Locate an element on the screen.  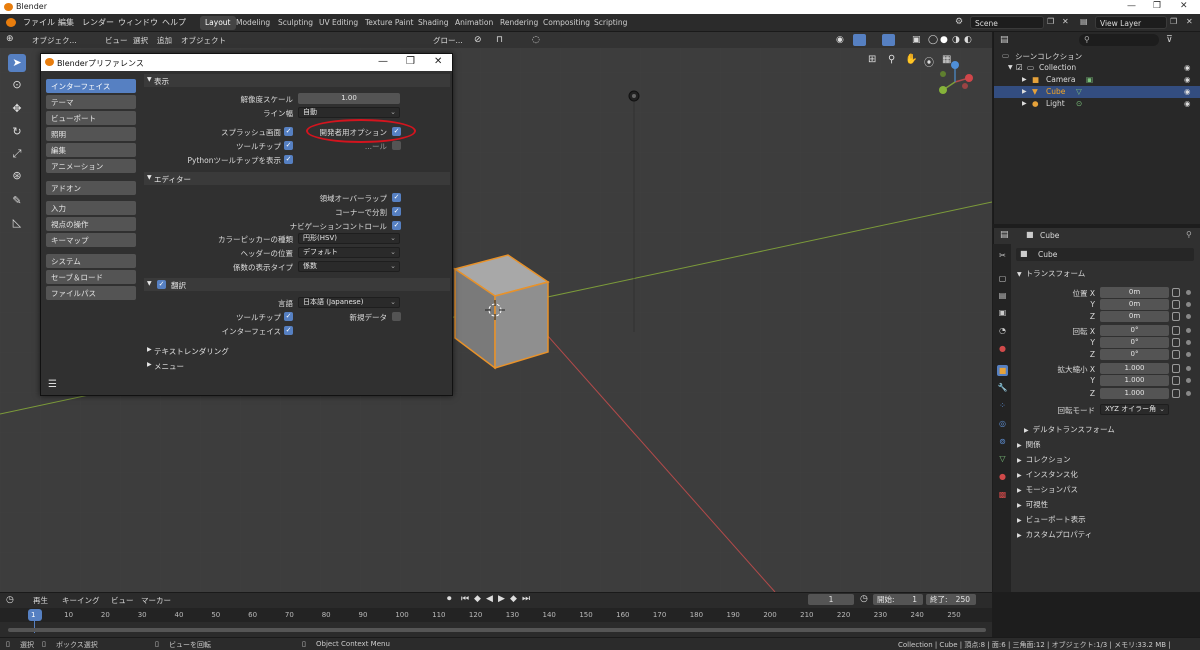
resolution-scale-field: 1.00 is located at coordinates (349, 98).